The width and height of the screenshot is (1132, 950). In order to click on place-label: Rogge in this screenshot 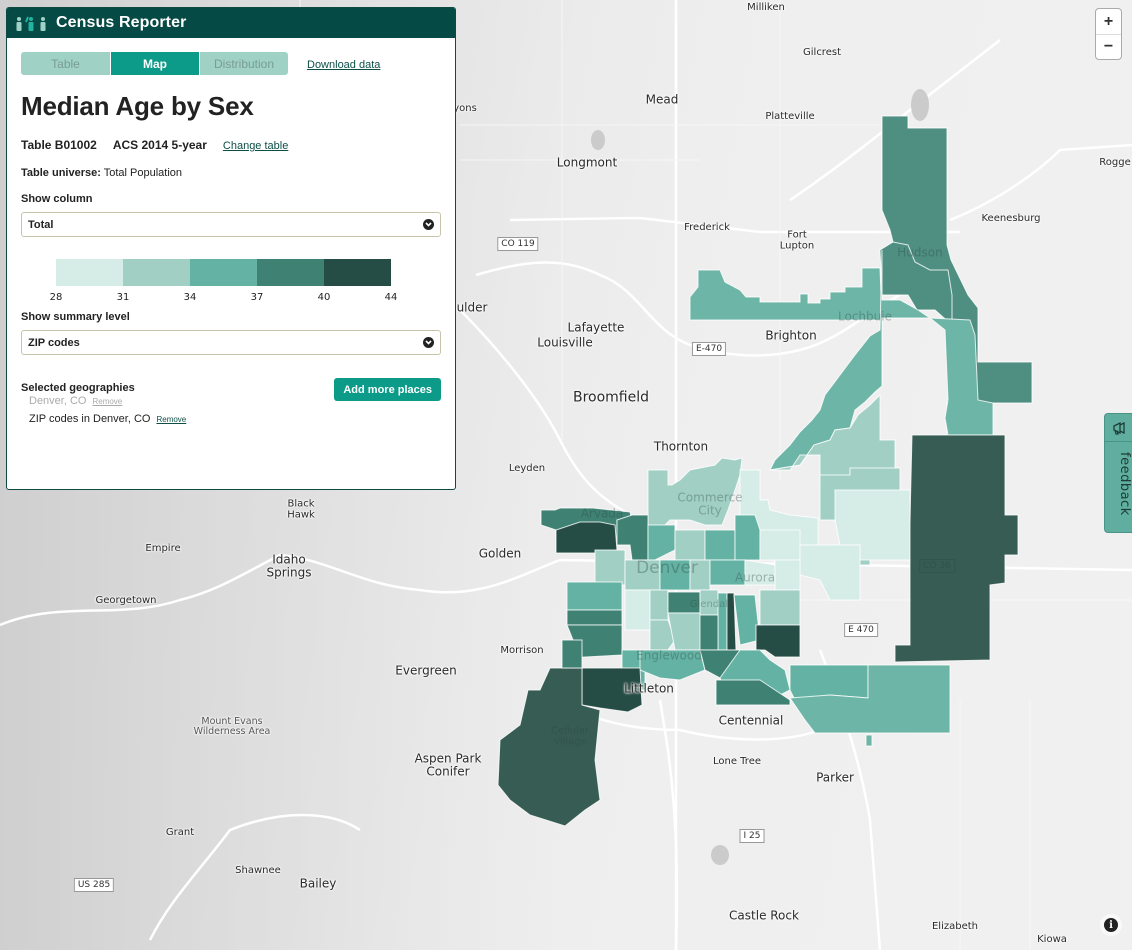, I will do `click(1115, 162)`.